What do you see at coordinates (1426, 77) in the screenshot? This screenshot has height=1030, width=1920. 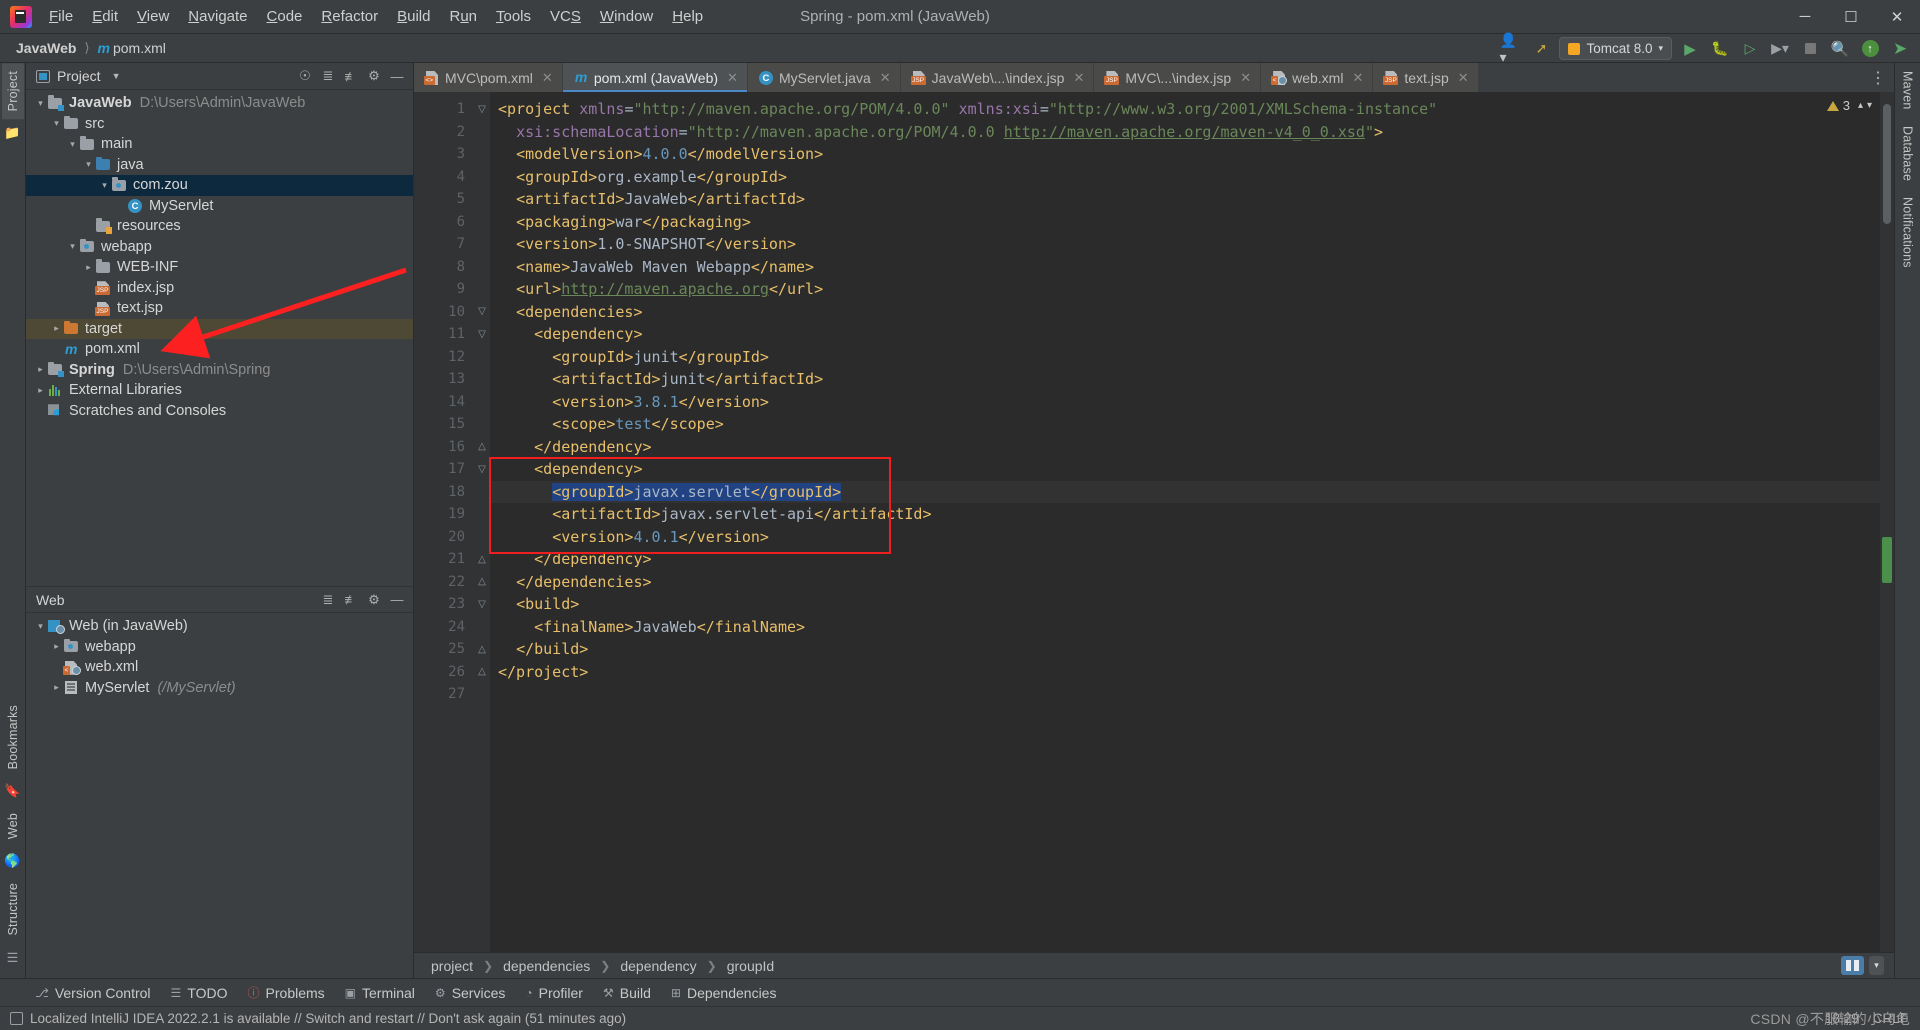 I see `editor-tab: JSP text.jsp ✕` at bounding box center [1426, 77].